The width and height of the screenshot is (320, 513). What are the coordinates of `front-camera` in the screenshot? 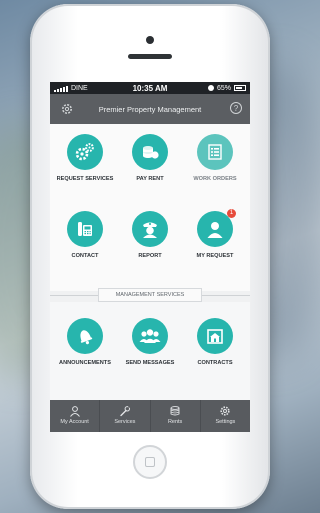 It's located at (150, 40).